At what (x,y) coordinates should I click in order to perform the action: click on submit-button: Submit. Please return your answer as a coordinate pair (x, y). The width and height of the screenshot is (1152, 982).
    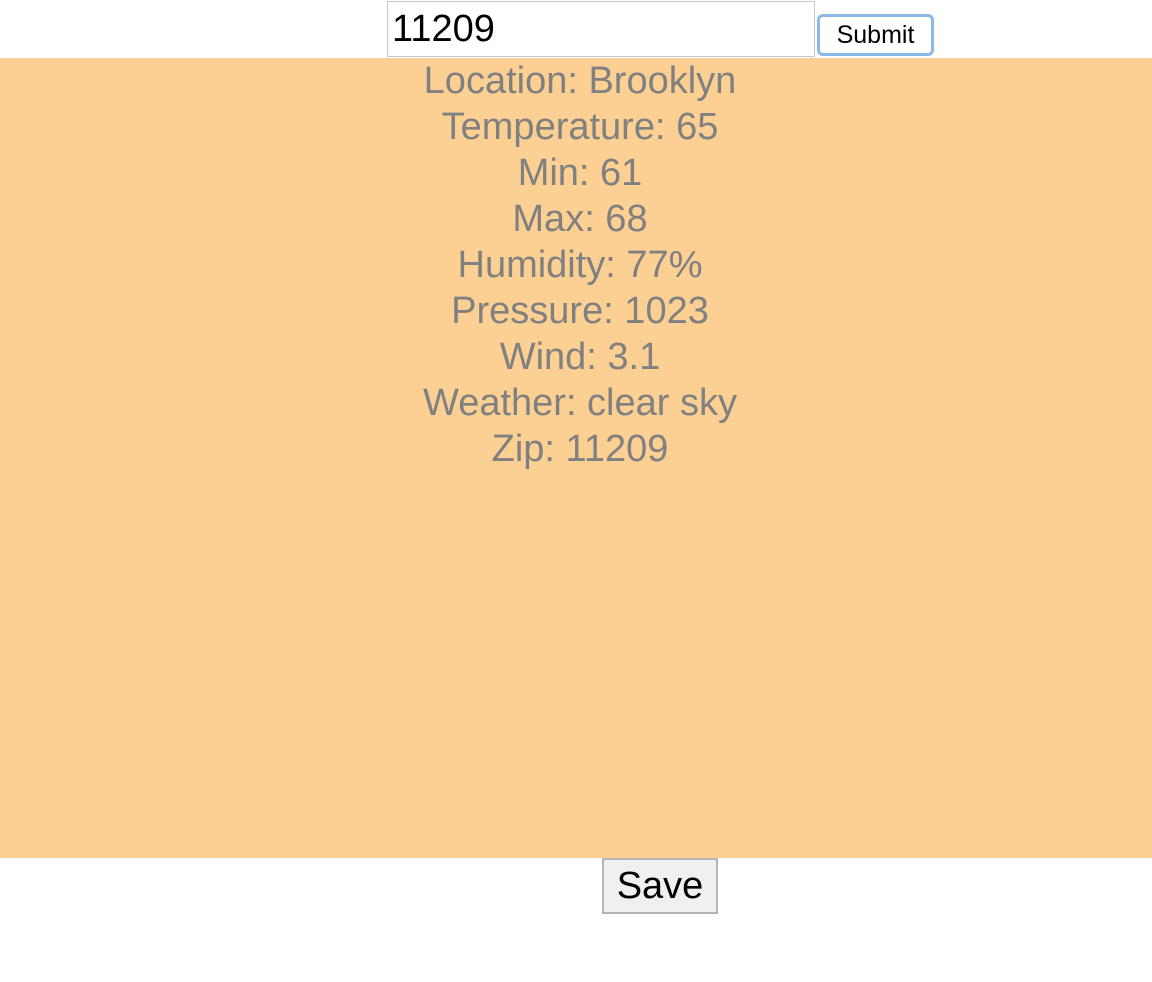
    Looking at the image, I should click on (875, 35).